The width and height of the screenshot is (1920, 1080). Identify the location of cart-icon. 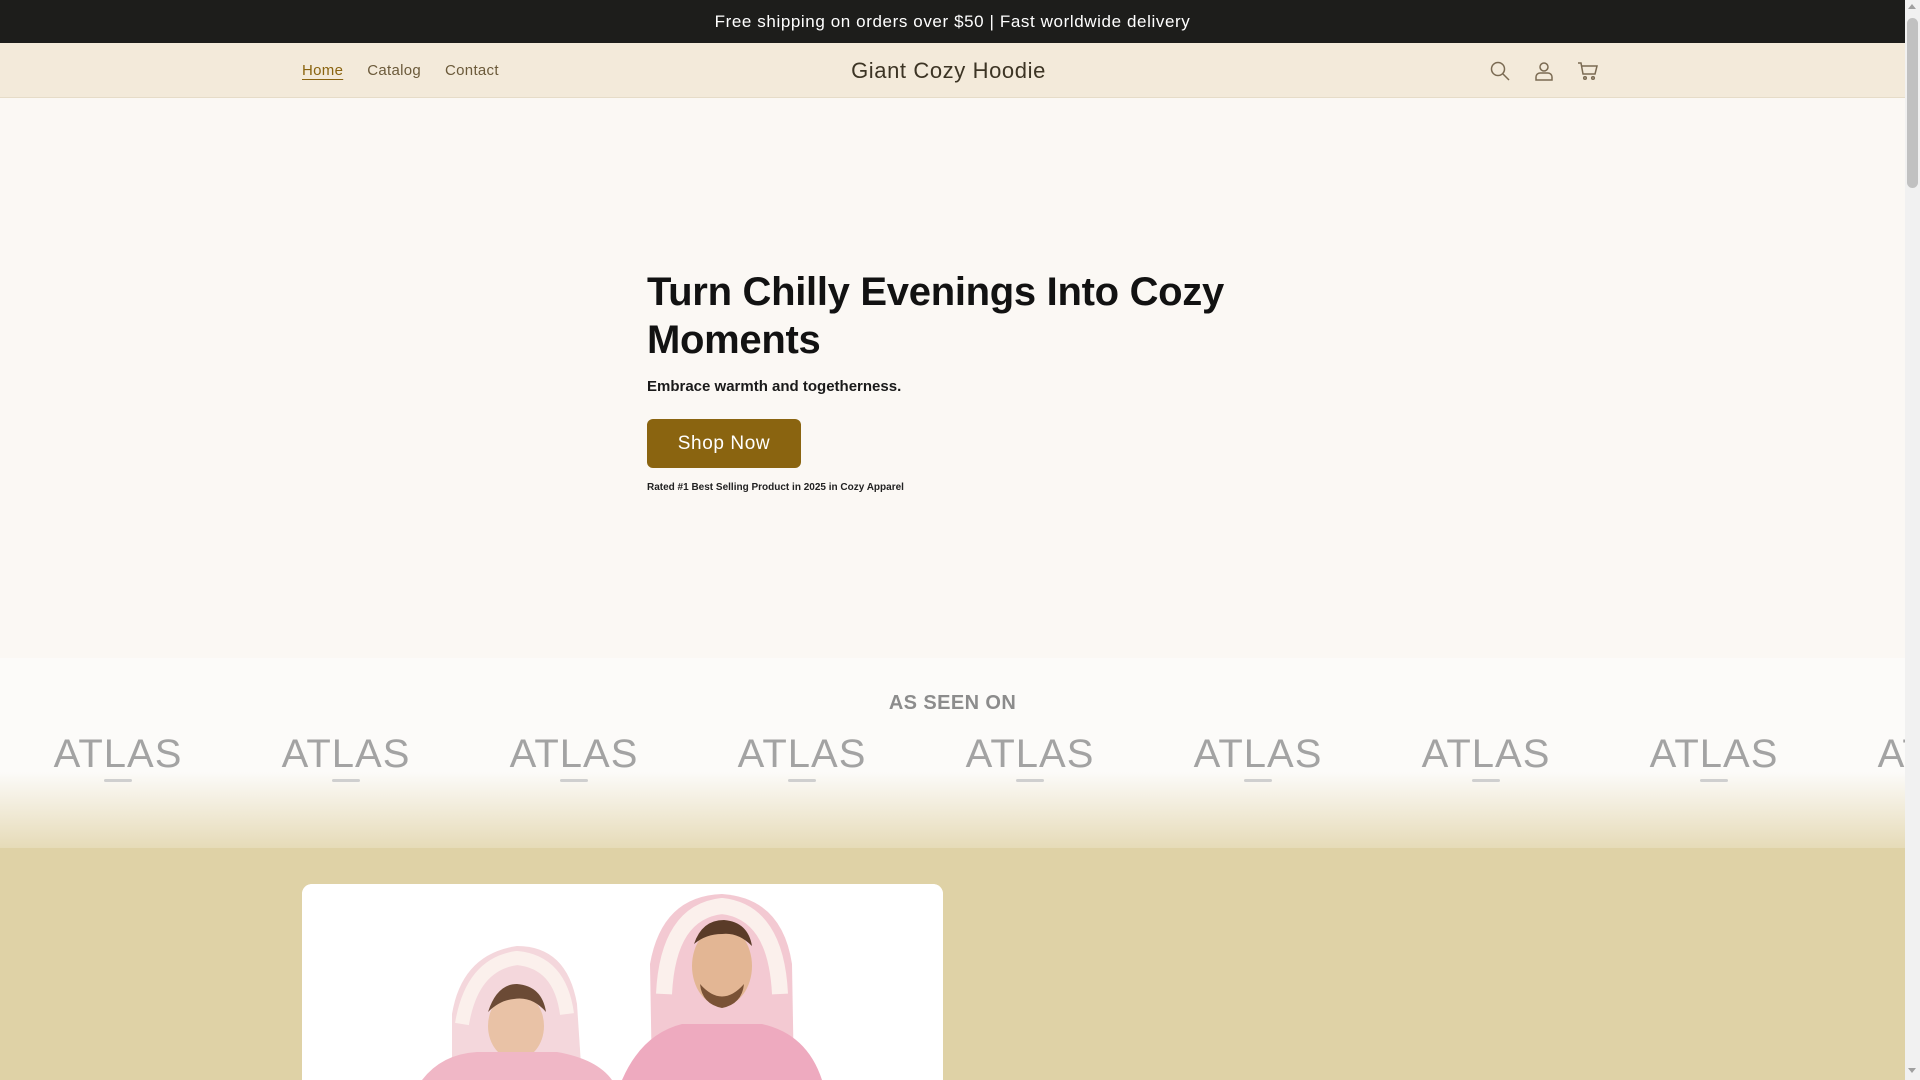
(1588, 70).